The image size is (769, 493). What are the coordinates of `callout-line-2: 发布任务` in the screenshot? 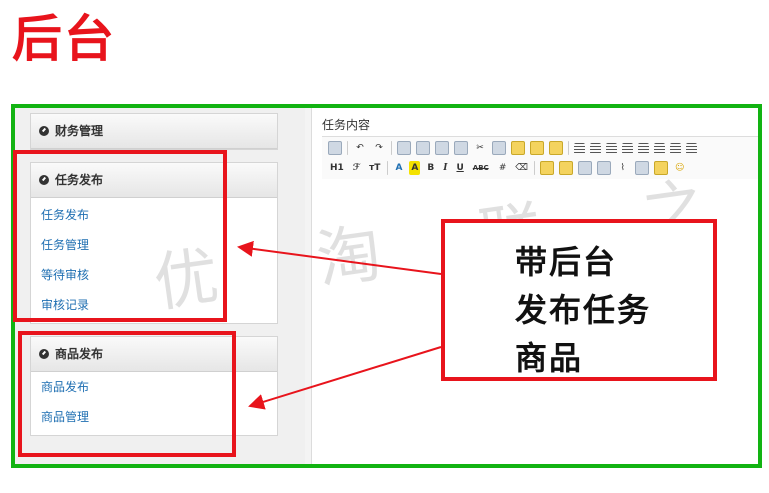 It's located at (583, 310).